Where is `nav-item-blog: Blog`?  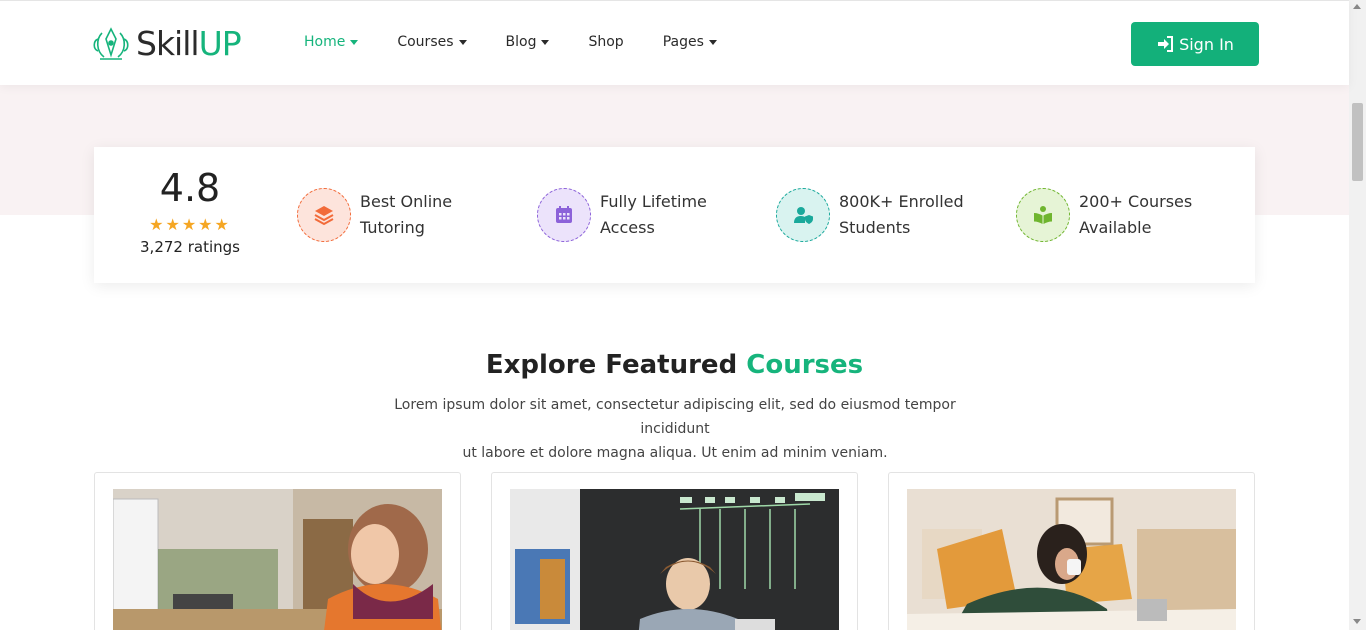
nav-item-blog: Blog is located at coordinates (528, 42).